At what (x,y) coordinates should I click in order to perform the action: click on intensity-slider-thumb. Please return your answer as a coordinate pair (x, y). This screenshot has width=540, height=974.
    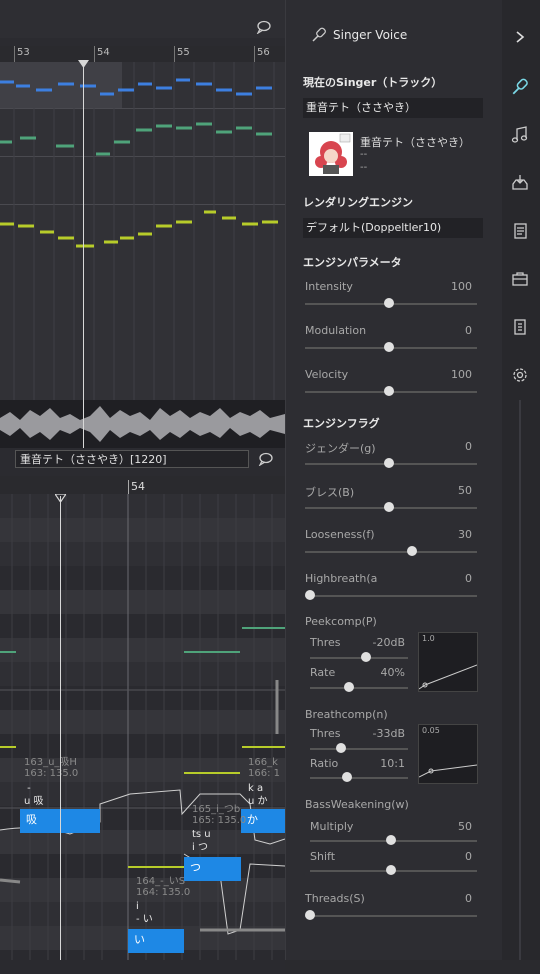
    Looking at the image, I should click on (389, 303).